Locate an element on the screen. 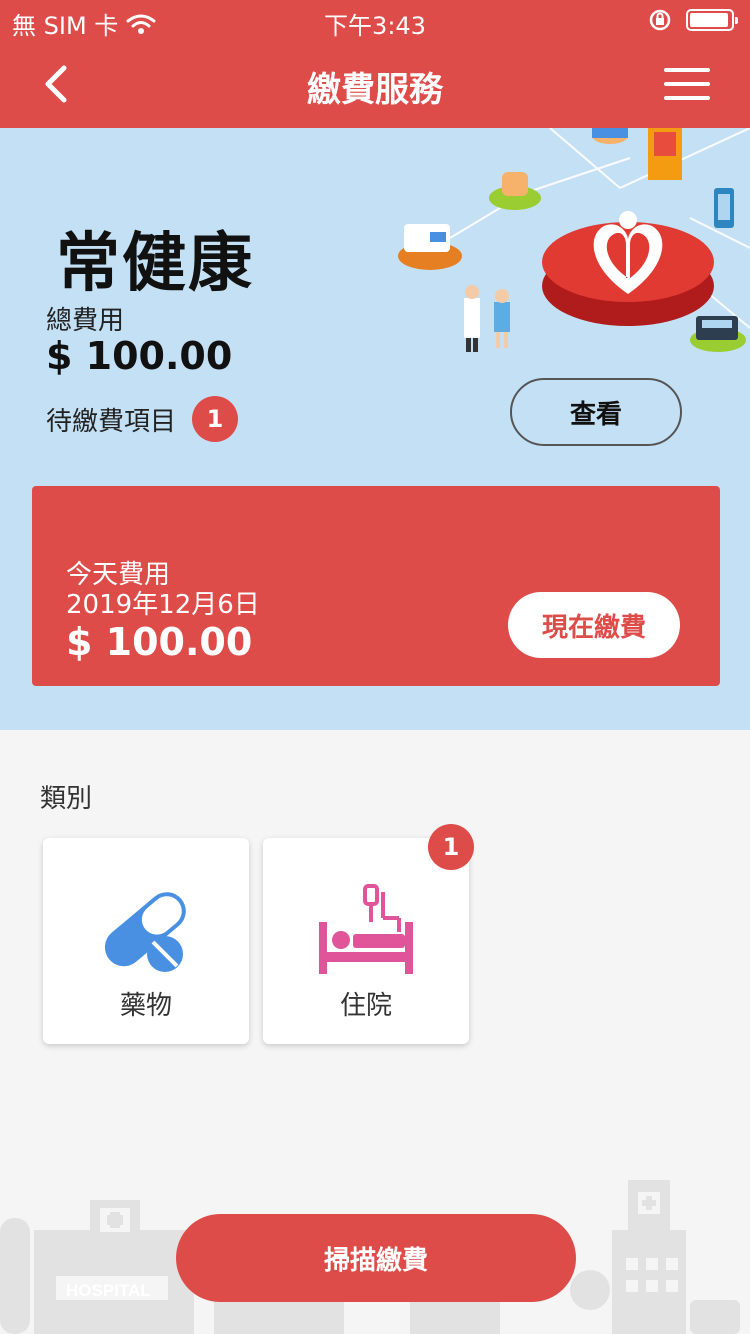  view-button: 查看 is located at coordinates (596, 412).